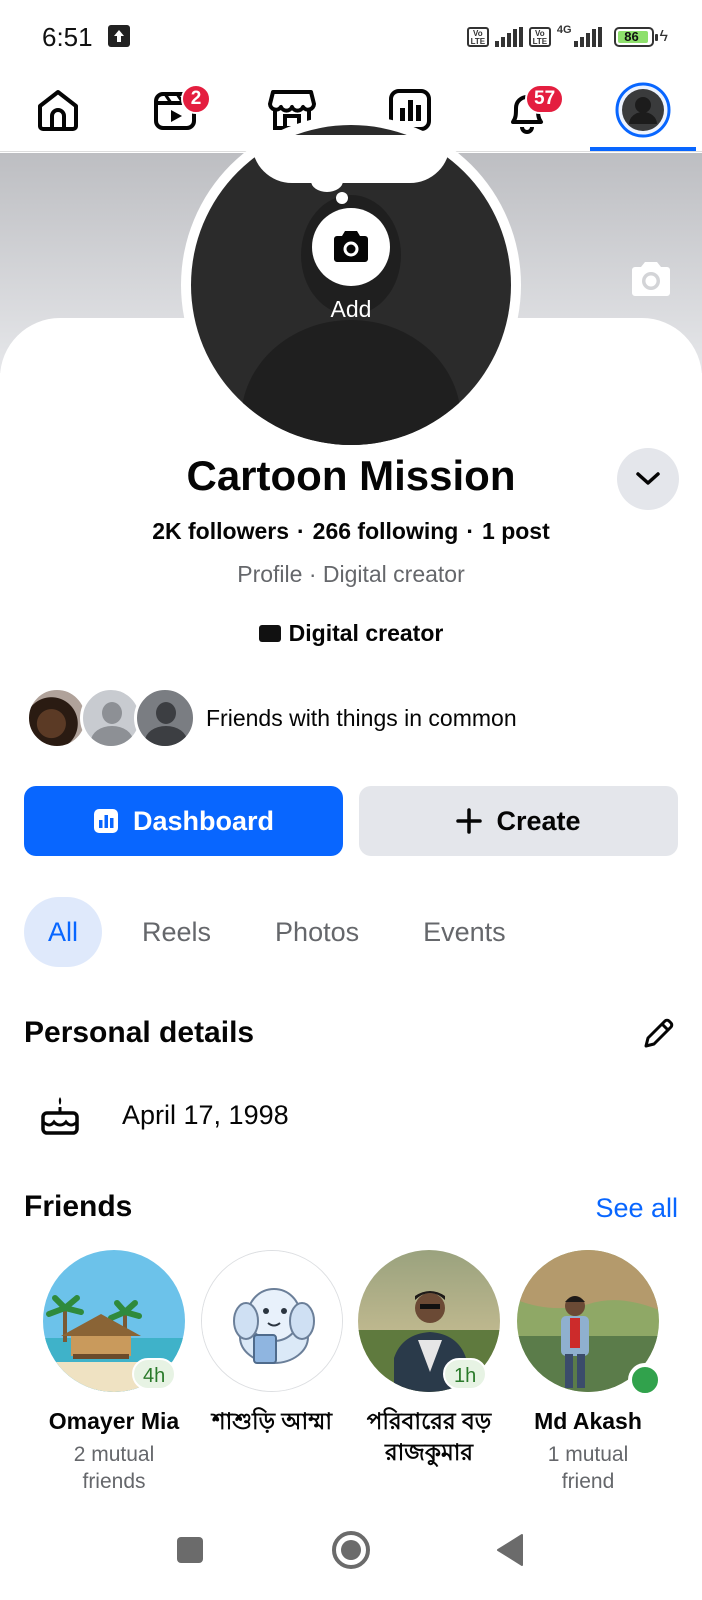 The image size is (702, 1600). I want to click on friend-name: Md Akash, so click(588, 1421).